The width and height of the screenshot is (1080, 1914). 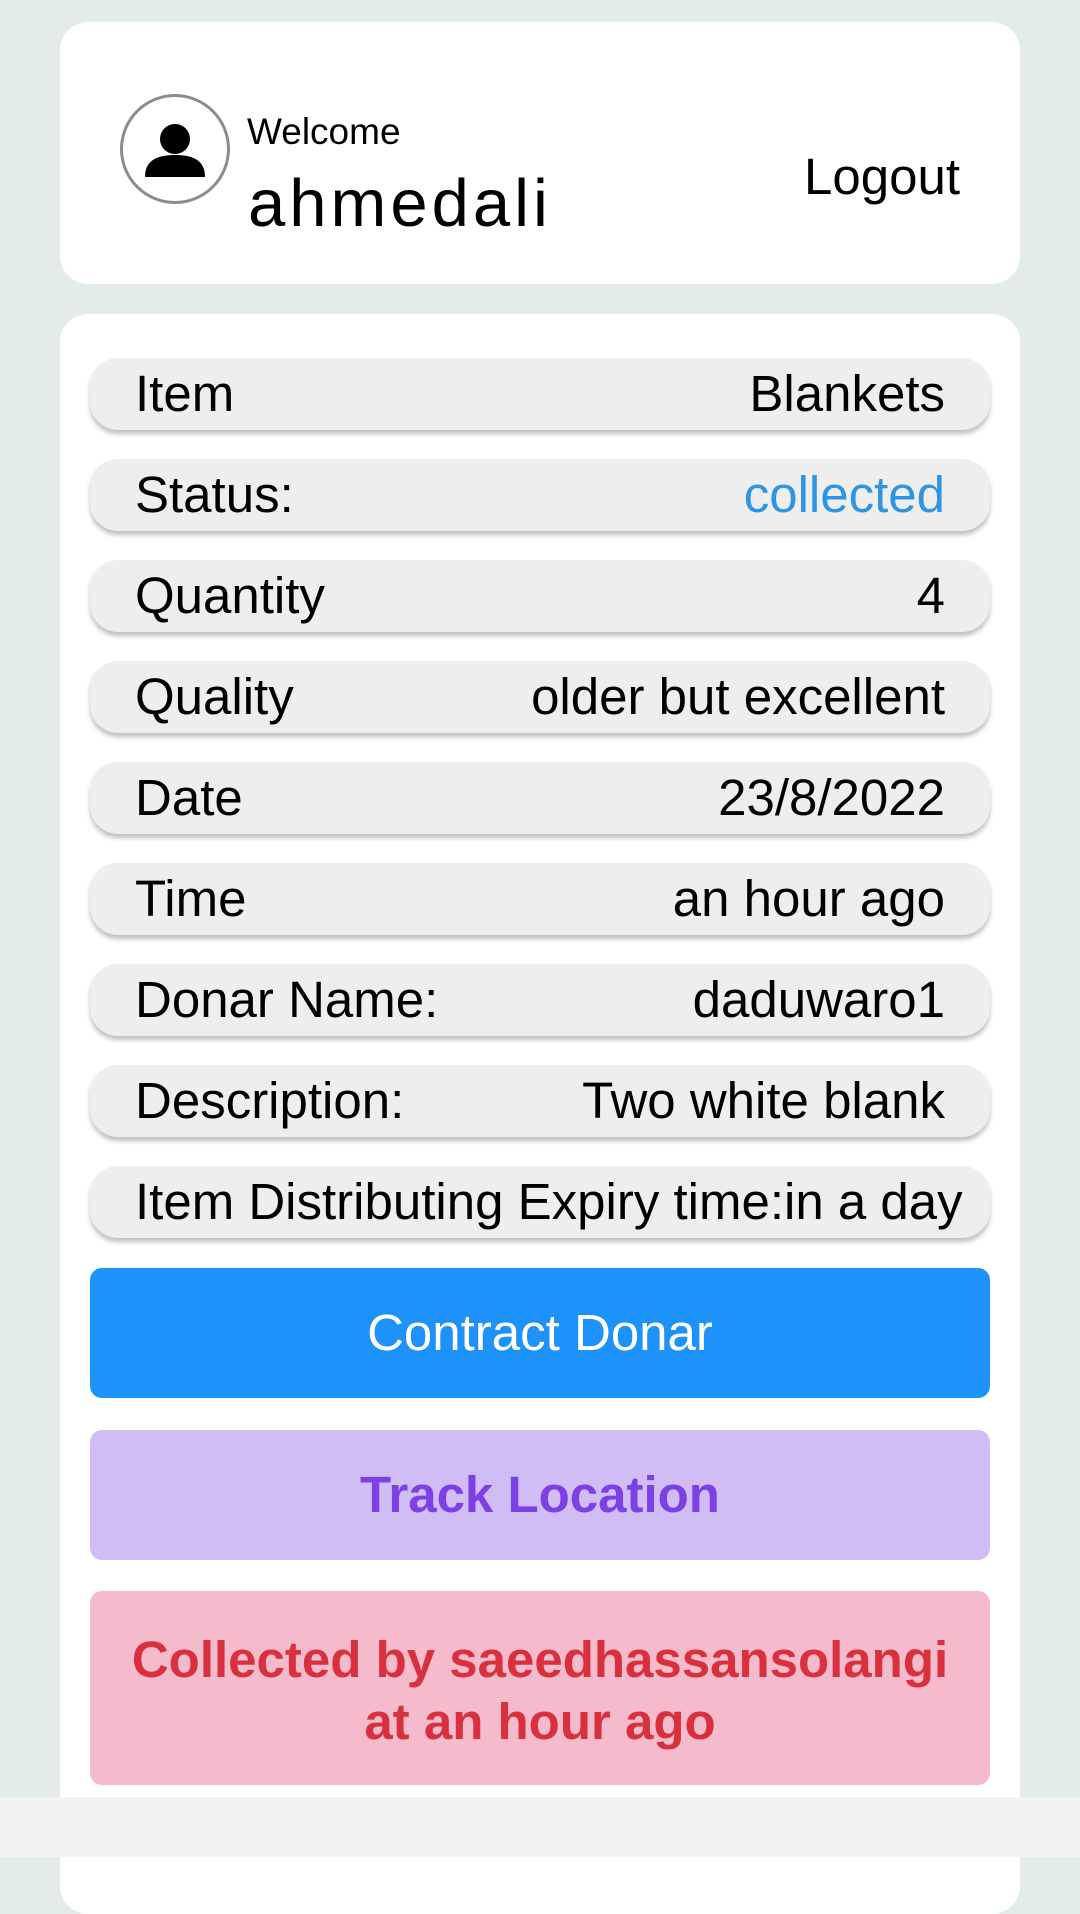 I want to click on status-value: collected, so click(x=844, y=494).